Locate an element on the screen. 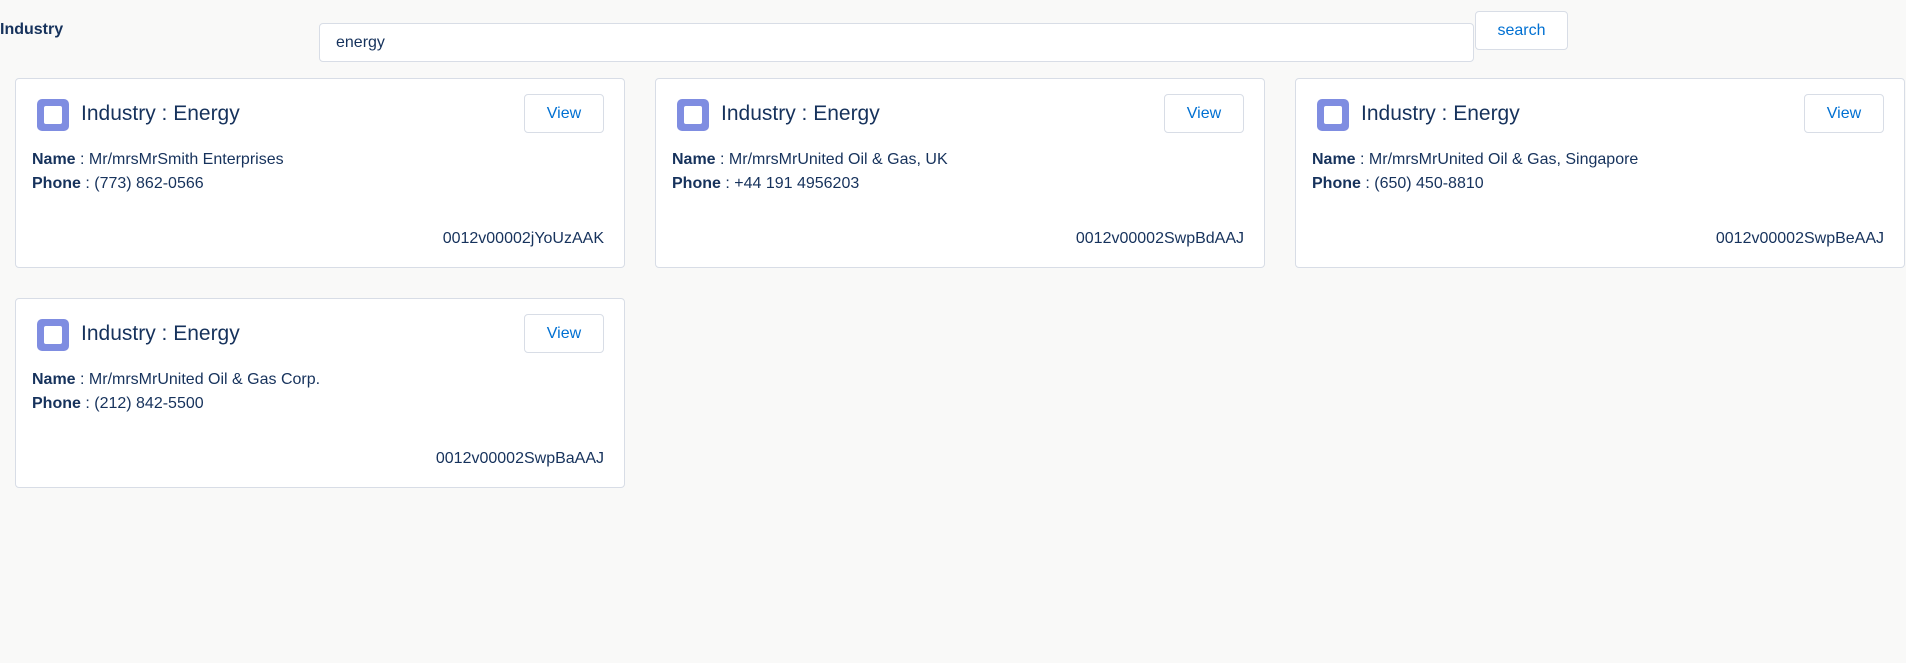  record-id: 0012v00002jYoUzAAK is located at coordinates (523, 238).